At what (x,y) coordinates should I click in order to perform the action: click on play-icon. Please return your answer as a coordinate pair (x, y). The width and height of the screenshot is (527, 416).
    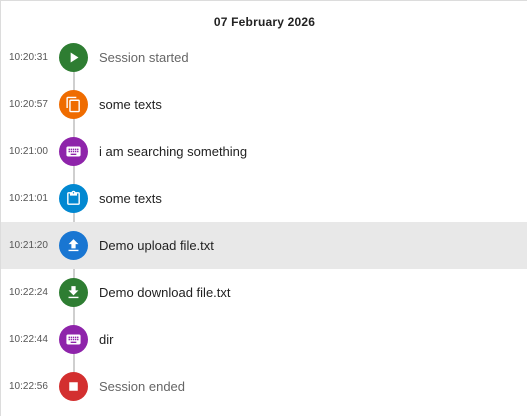
    Looking at the image, I should click on (73, 57).